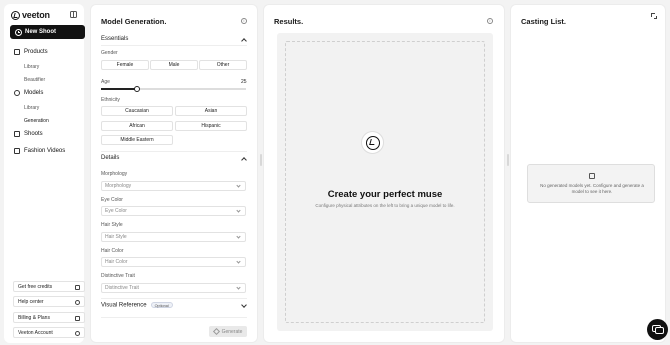 The image size is (670, 345). Describe the element at coordinates (137, 111) in the screenshot. I see `ethnicity-option-caucasian: Caucasian` at that location.